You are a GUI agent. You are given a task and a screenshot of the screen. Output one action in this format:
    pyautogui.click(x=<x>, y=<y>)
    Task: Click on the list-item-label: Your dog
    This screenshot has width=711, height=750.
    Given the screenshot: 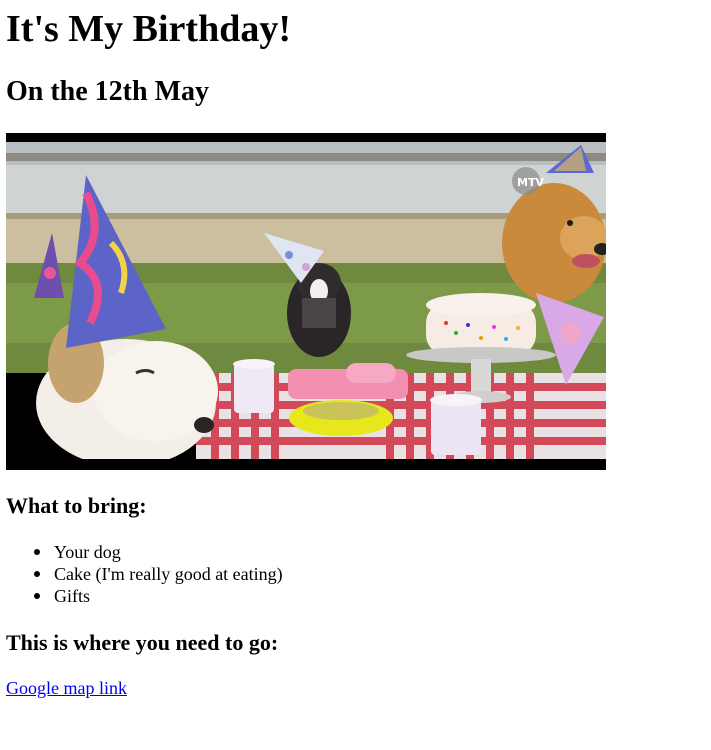 What is the action you would take?
    pyautogui.click(x=87, y=552)
    